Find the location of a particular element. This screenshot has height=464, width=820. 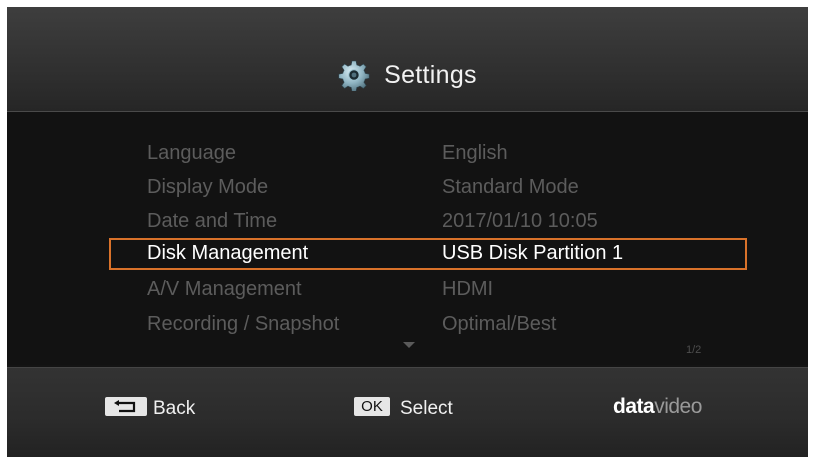

menu-item-value: USB Disk Partition 1 is located at coordinates (533, 253).